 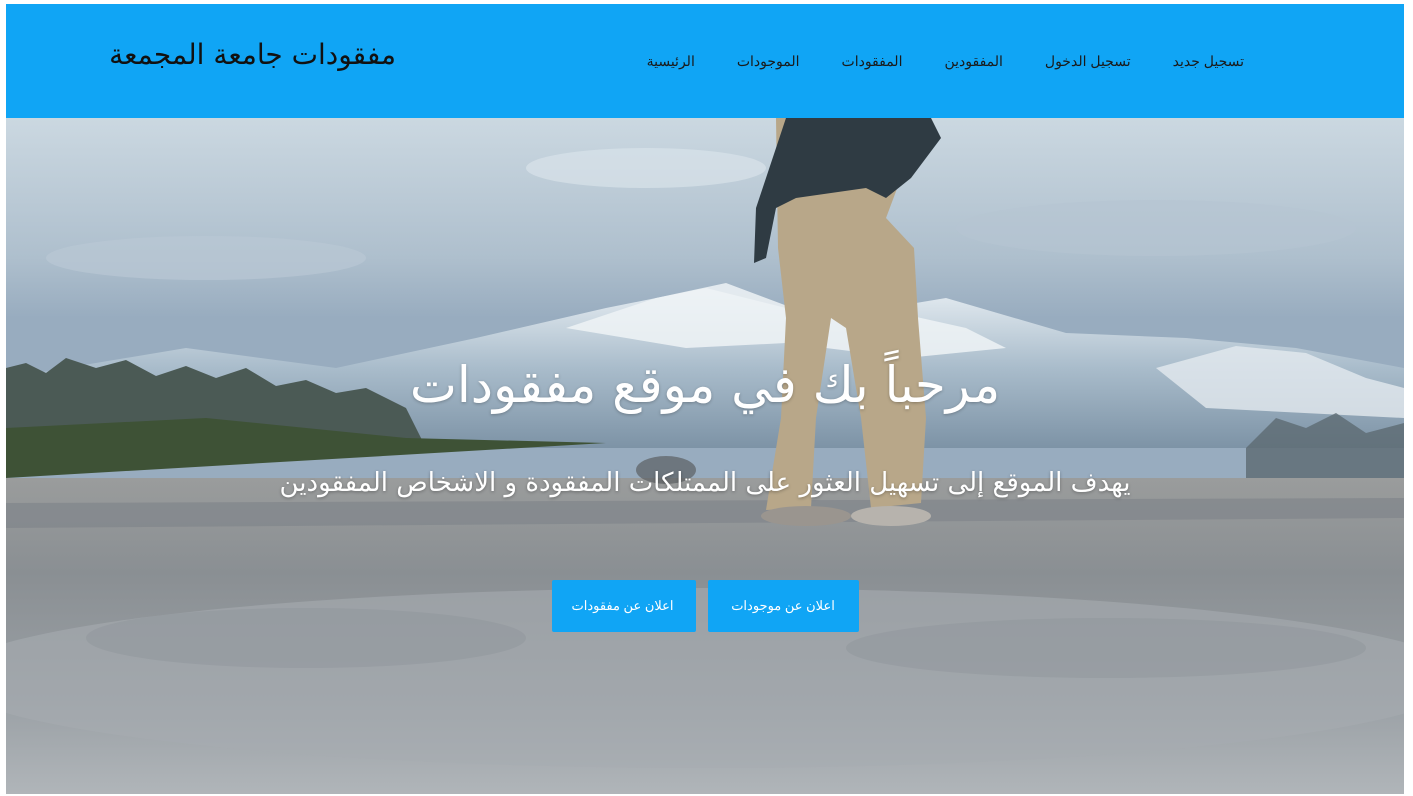 I want to click on site-brand-title: مفقودات جامعة المجمعة, so click(x=252, y=54).